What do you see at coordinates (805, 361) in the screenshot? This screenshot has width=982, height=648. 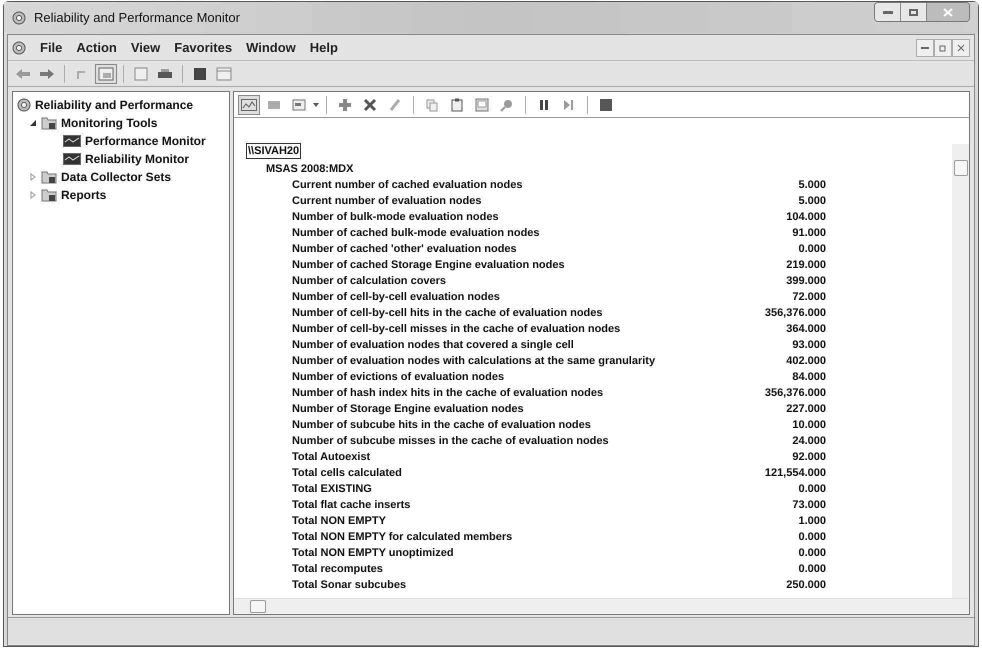 I see `counter-value: 402.000` at bounding box center [805, 361].